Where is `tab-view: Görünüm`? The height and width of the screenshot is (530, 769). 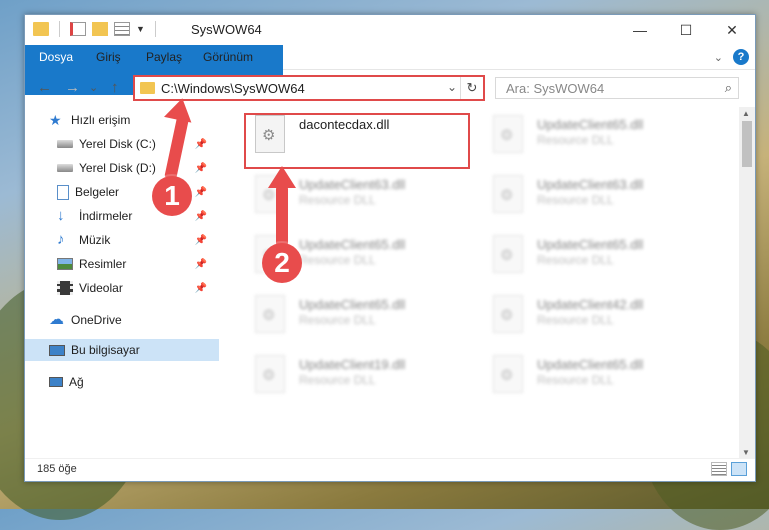 tab-view: Görünüm is located at coordinates (228, 57).